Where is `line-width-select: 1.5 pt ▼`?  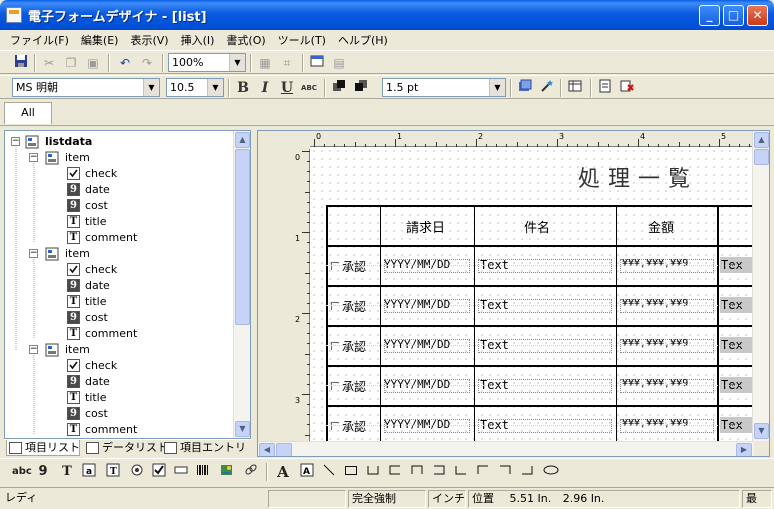 line-width-select: 1.5 pt ▼ is located at coordinates (444, 87).